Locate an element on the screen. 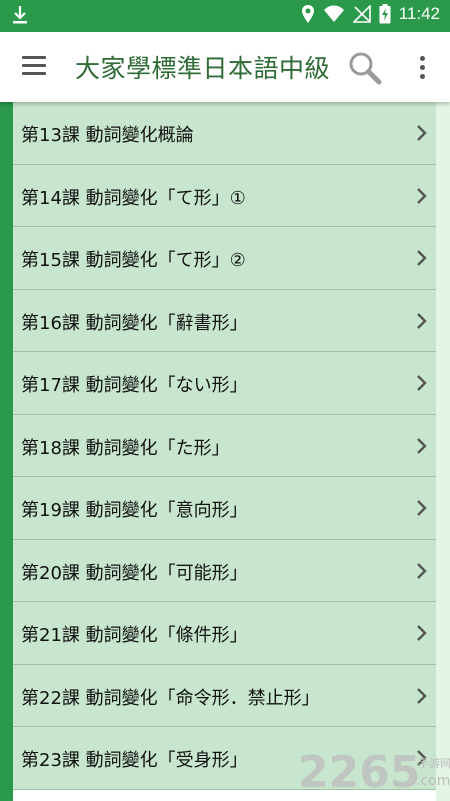 This screenshot has width=450, height=801. lesson-title: 第20課 動詞變化「可能形」 is located at coordinates (134, 573).